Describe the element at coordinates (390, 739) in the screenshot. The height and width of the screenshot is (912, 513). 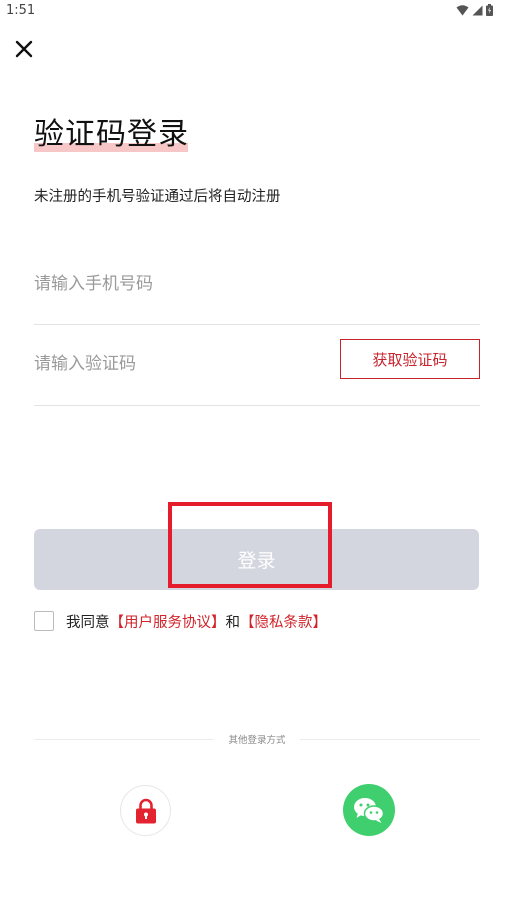
I see `divider-right-line` at that location.